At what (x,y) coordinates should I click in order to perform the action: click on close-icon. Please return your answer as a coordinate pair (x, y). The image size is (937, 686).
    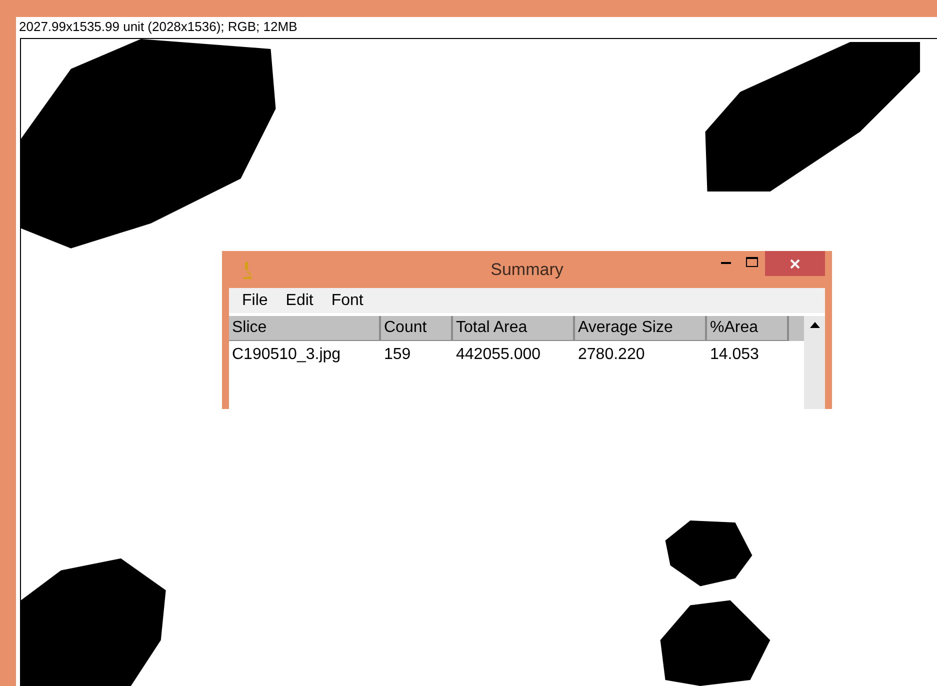
    Looking at the image, I should click on (795, 263).